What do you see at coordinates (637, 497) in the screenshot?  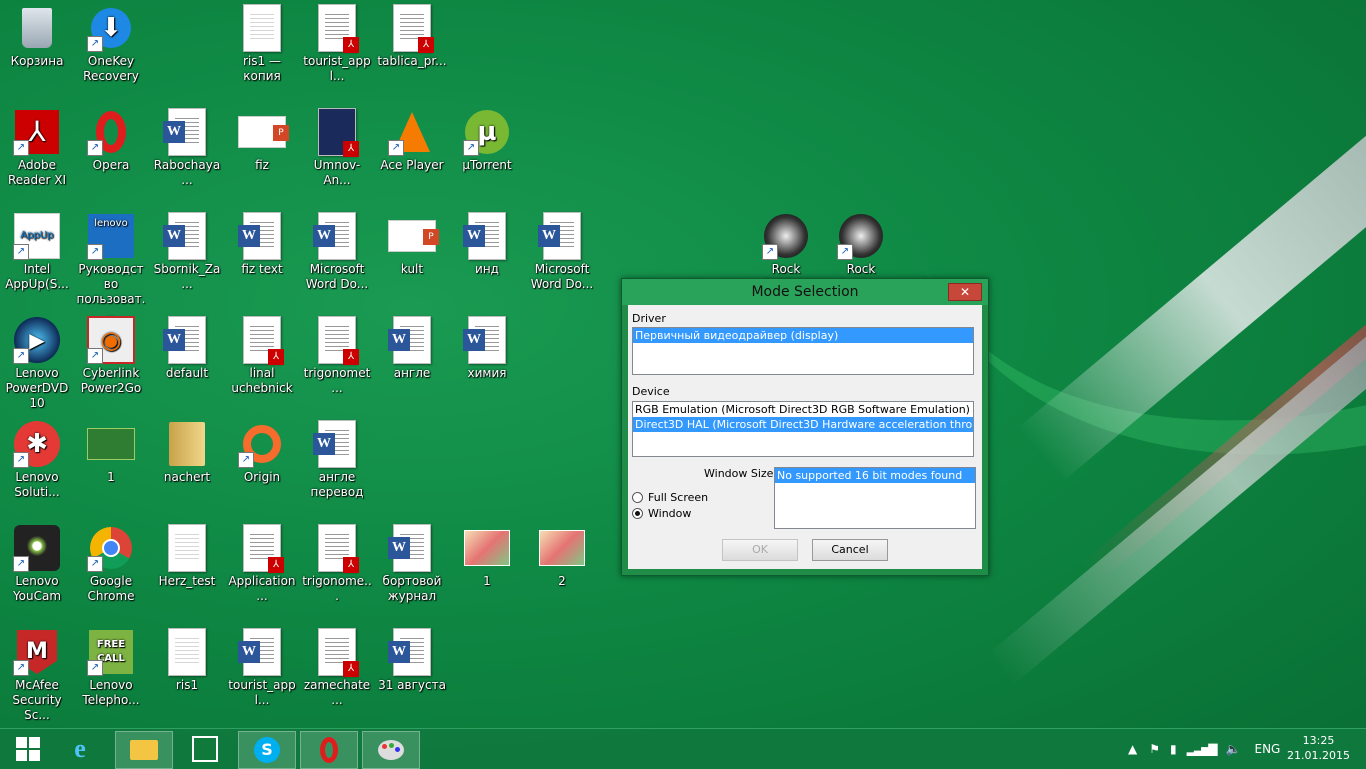 I see `radio-circle` at bounding box center [637, 497].